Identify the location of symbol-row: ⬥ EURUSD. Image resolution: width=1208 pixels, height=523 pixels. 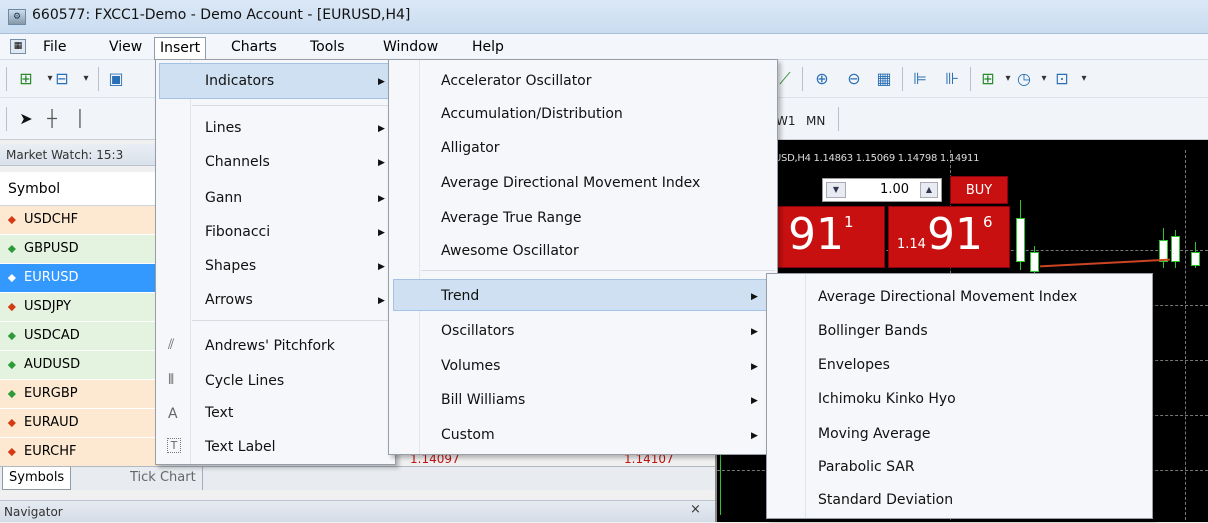
(80, 278).